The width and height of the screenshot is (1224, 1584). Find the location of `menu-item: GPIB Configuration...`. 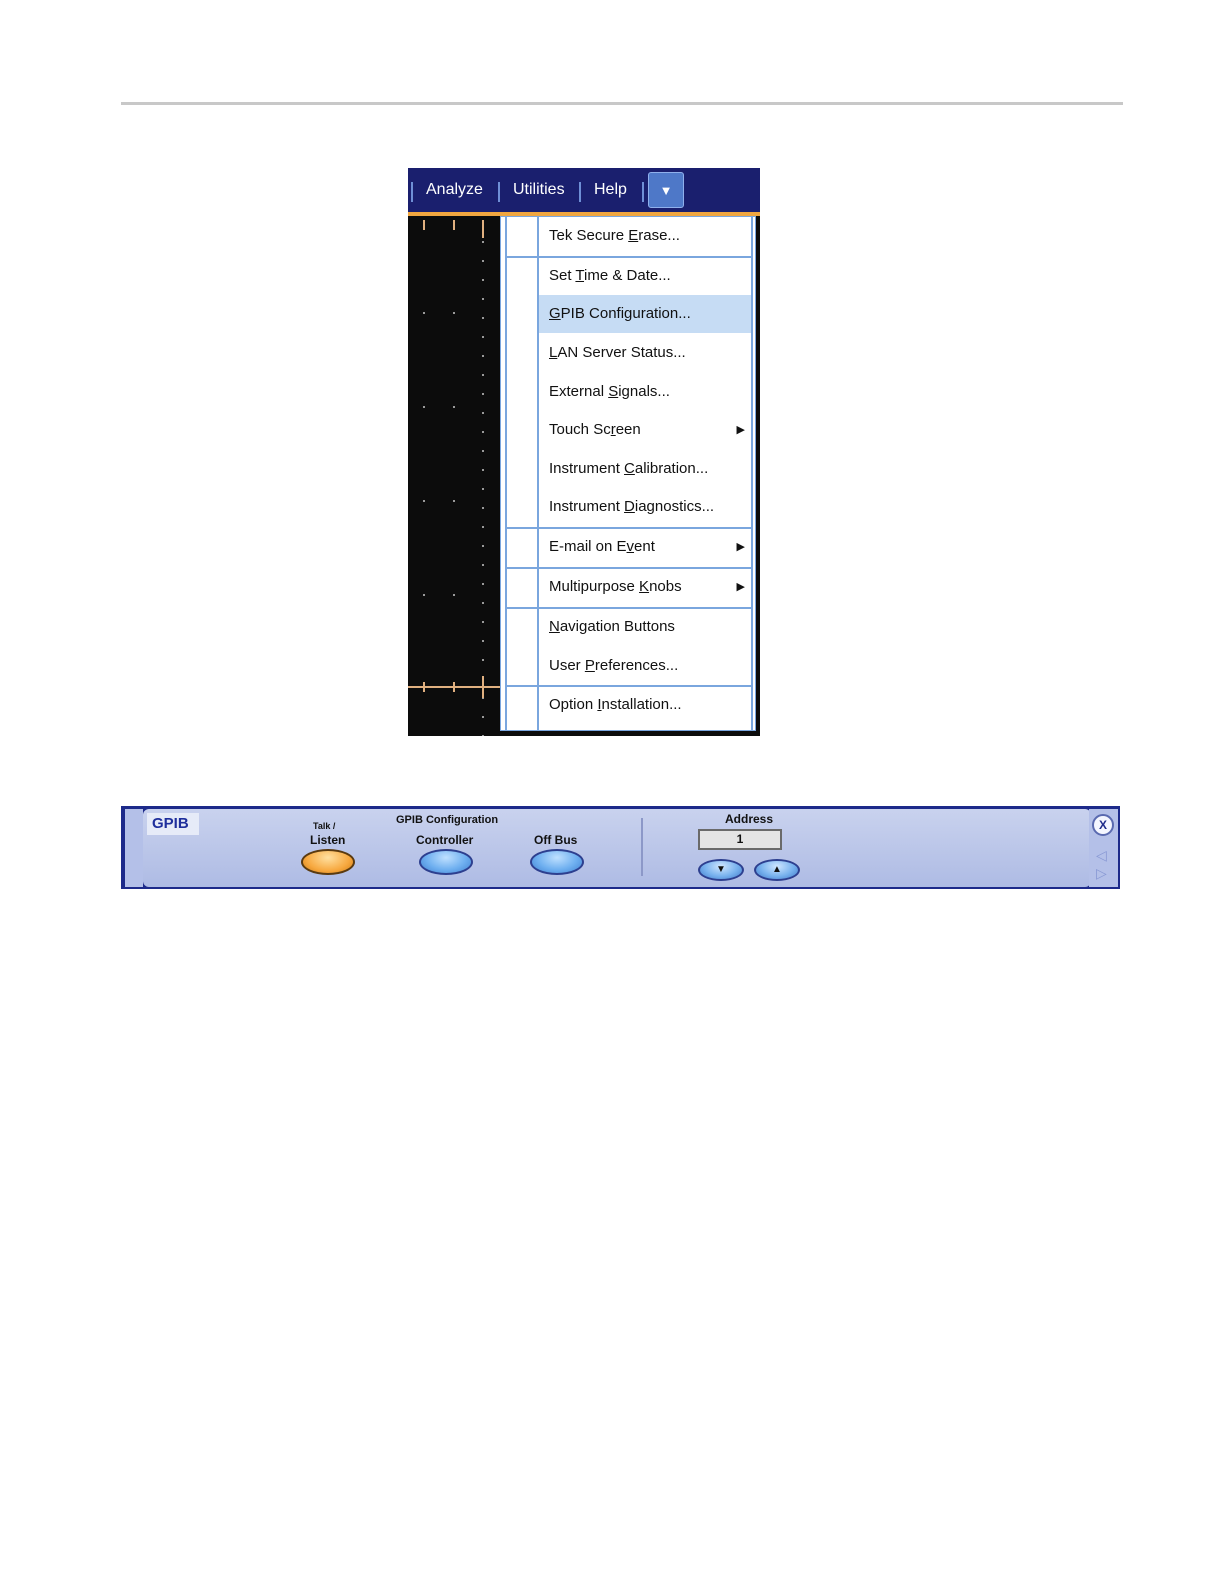

menu-item: GPIB Configuration... is located at coordinates (645, 314).